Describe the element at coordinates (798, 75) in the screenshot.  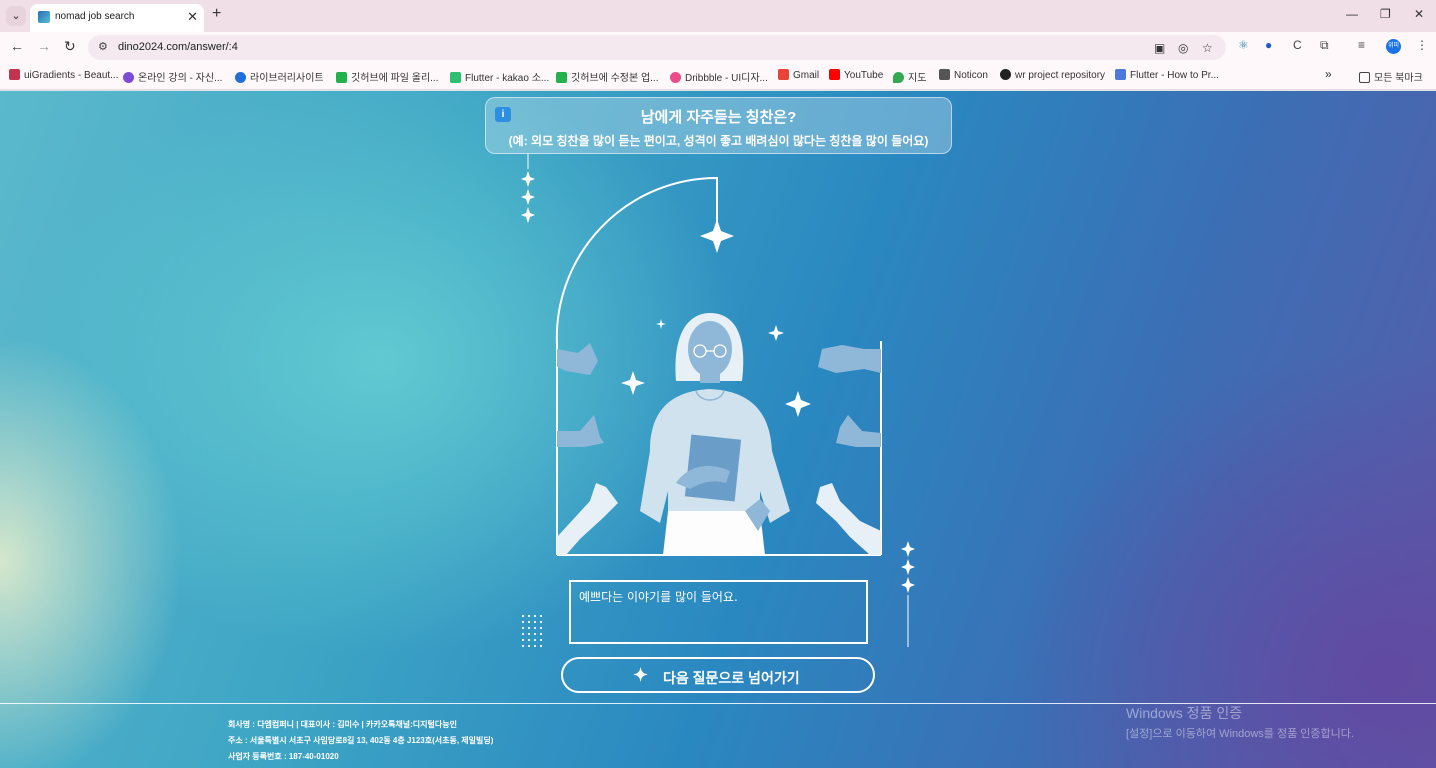
I see `bookmark-item: Gmail` at that location.